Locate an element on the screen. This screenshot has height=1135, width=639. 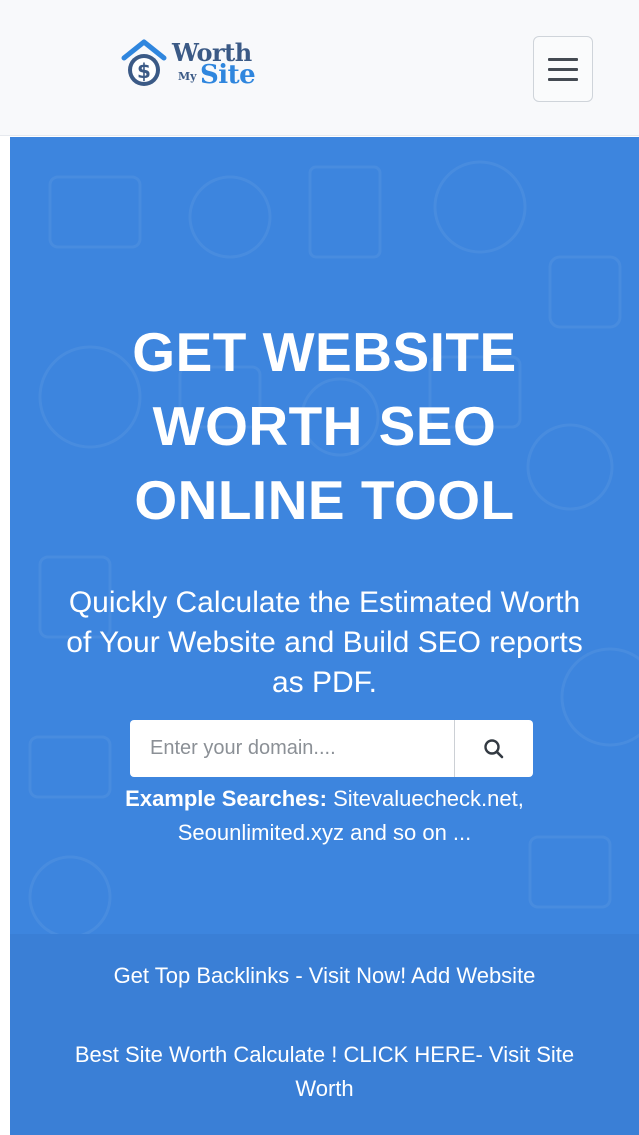
hero-subtitle-line: of Your Website and Build SEO reports is located at coordinates (324, 642).